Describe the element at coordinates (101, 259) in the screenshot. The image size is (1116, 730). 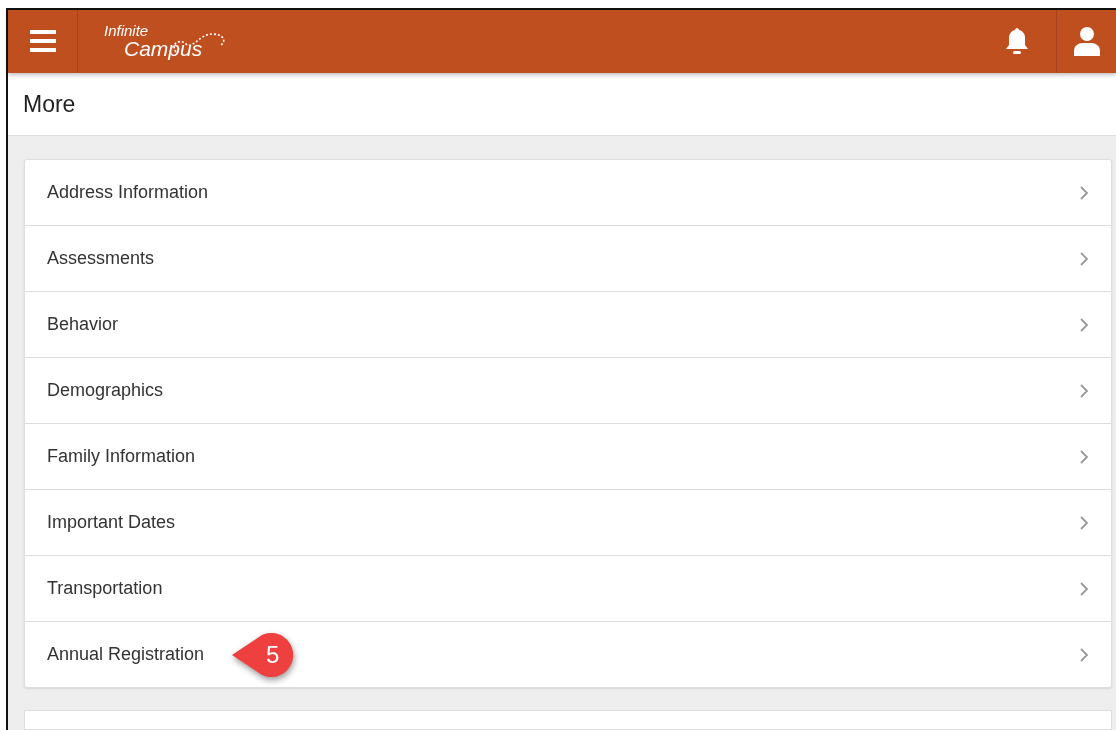
I see `menu-item-label: Assessments` at that location.